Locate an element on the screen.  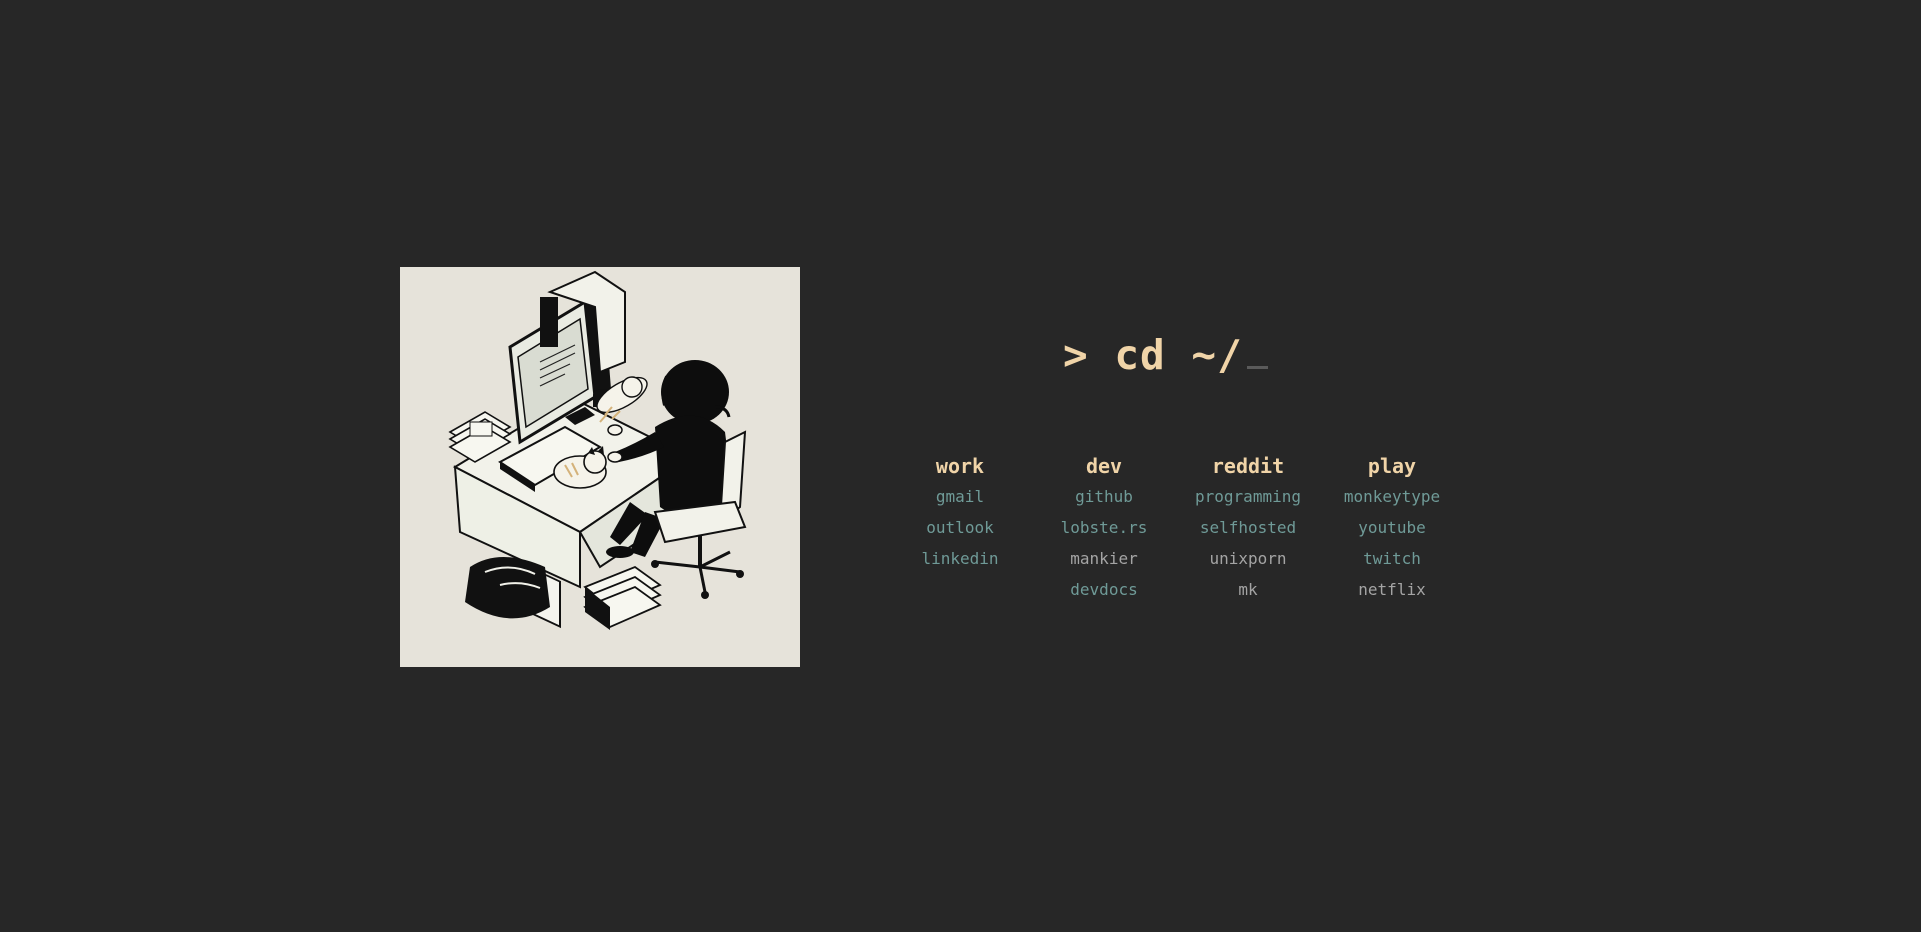
prompt-text: > cd ~/ is located at coordinates (1153, 355).